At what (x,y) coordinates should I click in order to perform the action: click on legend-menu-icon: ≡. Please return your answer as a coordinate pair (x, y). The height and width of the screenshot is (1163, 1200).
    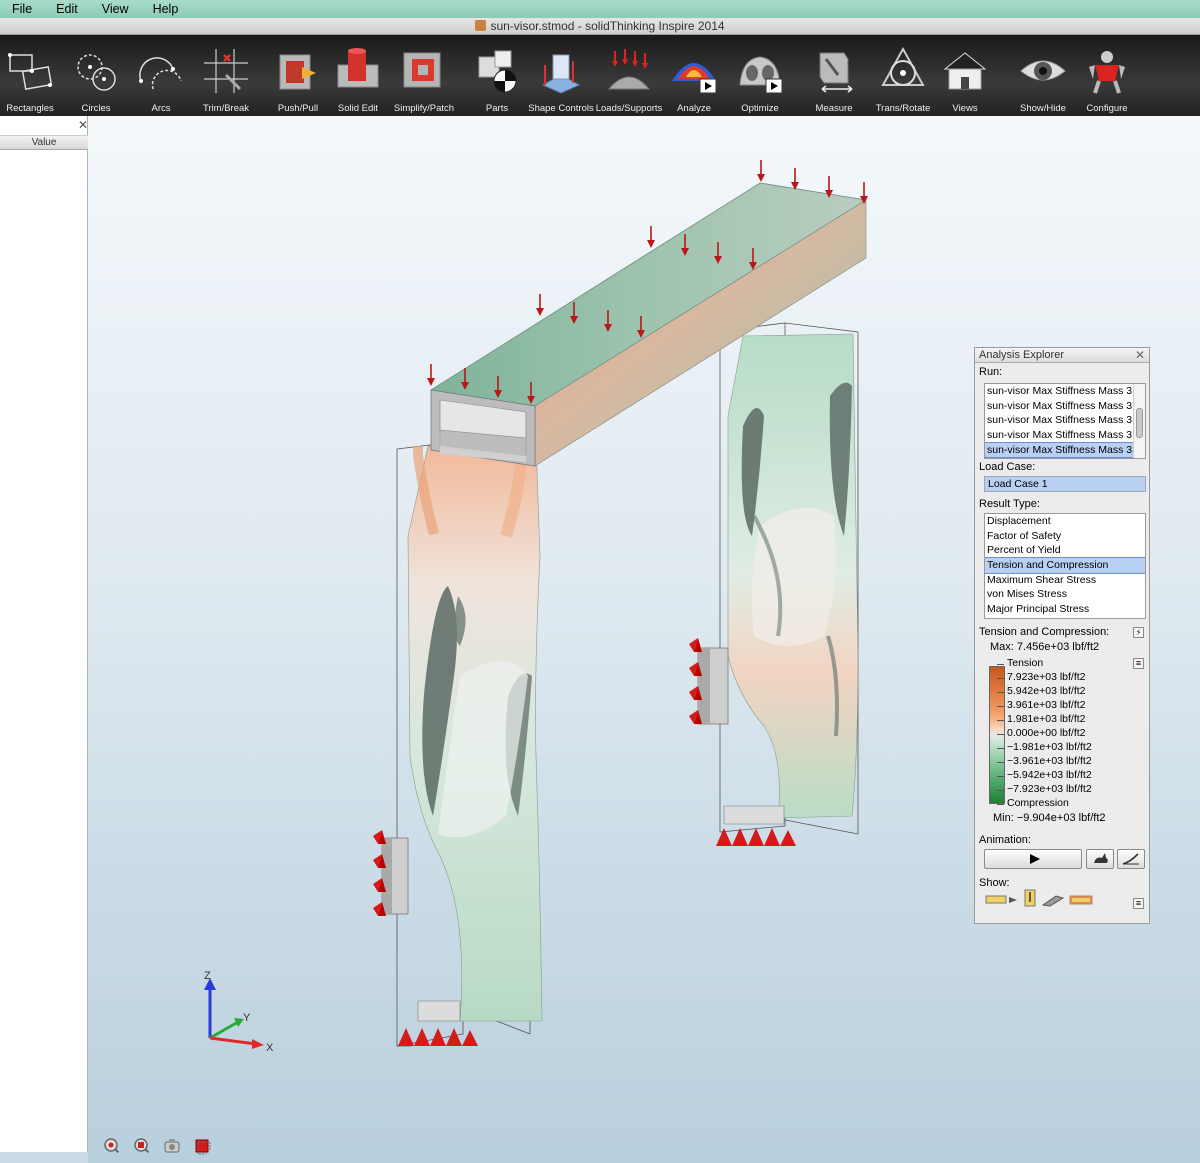
    Looking at the image, I should click on (1138, 663).